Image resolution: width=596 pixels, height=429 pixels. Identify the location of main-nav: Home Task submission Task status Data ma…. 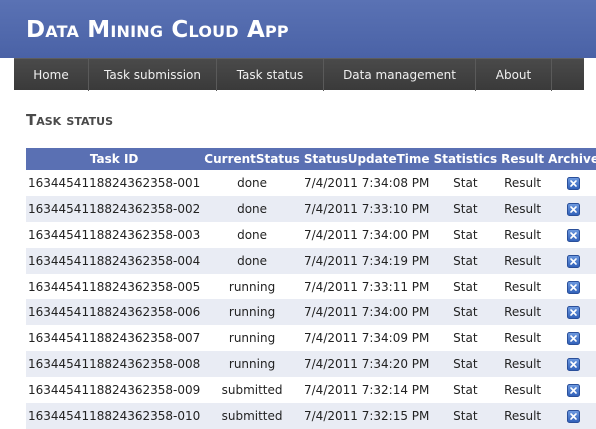
(299, 74).